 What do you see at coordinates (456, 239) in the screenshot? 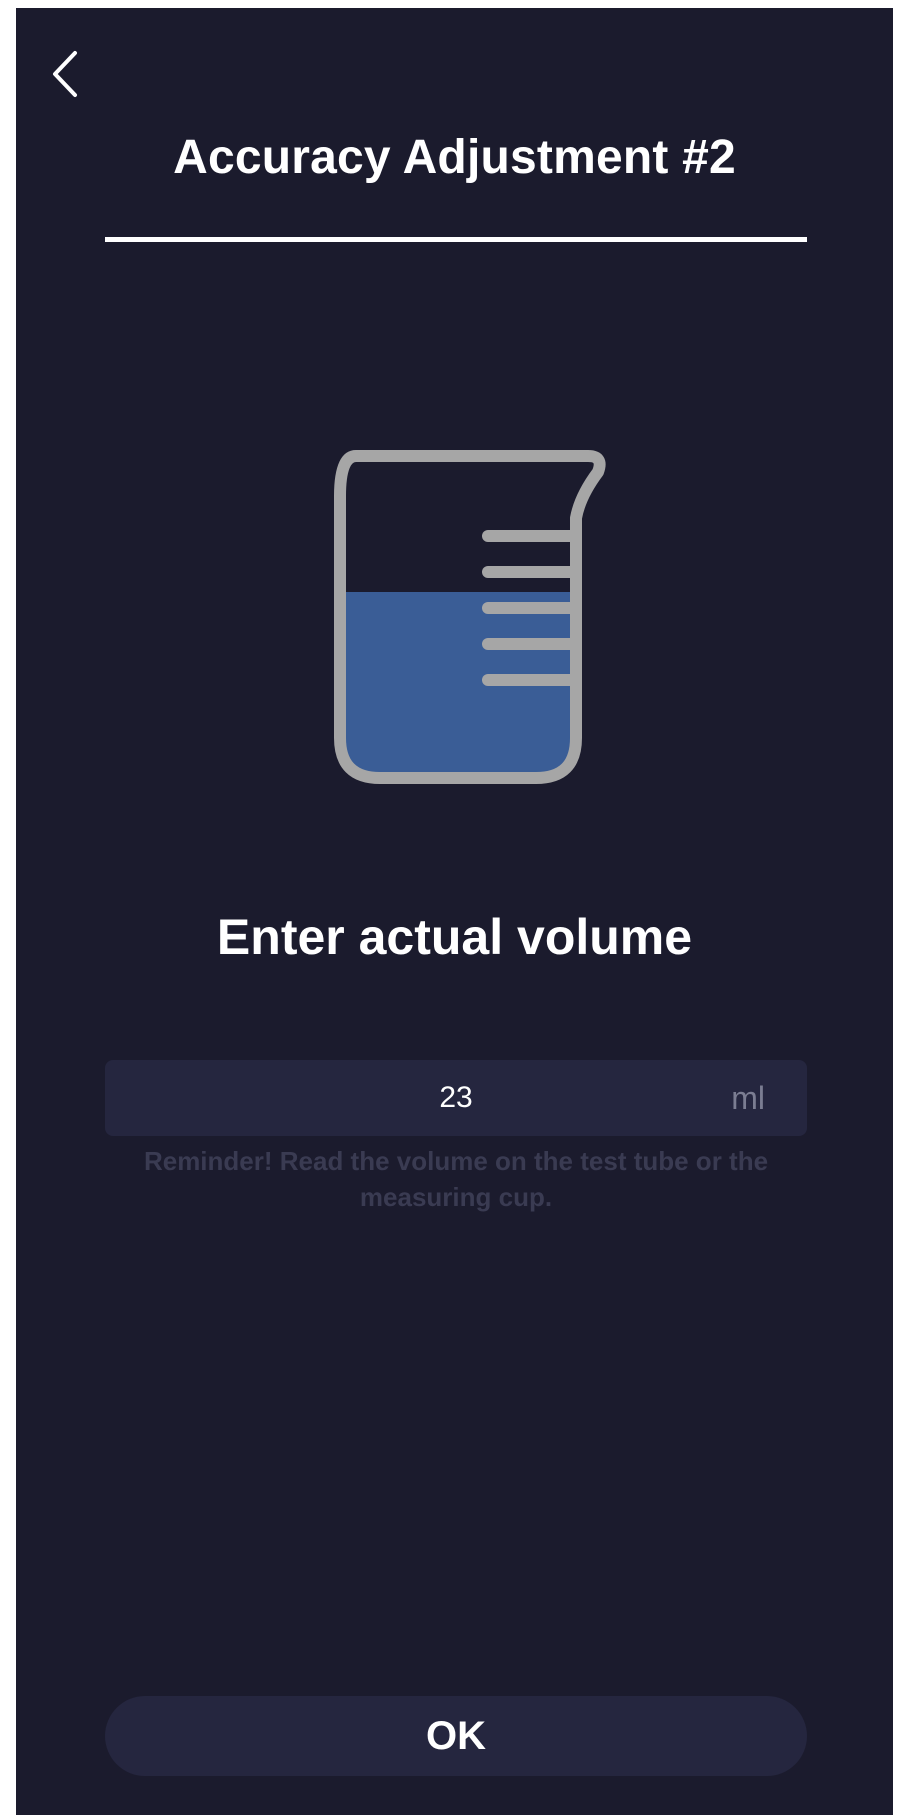
I see `title-underline` at bounding box center [456, 239].